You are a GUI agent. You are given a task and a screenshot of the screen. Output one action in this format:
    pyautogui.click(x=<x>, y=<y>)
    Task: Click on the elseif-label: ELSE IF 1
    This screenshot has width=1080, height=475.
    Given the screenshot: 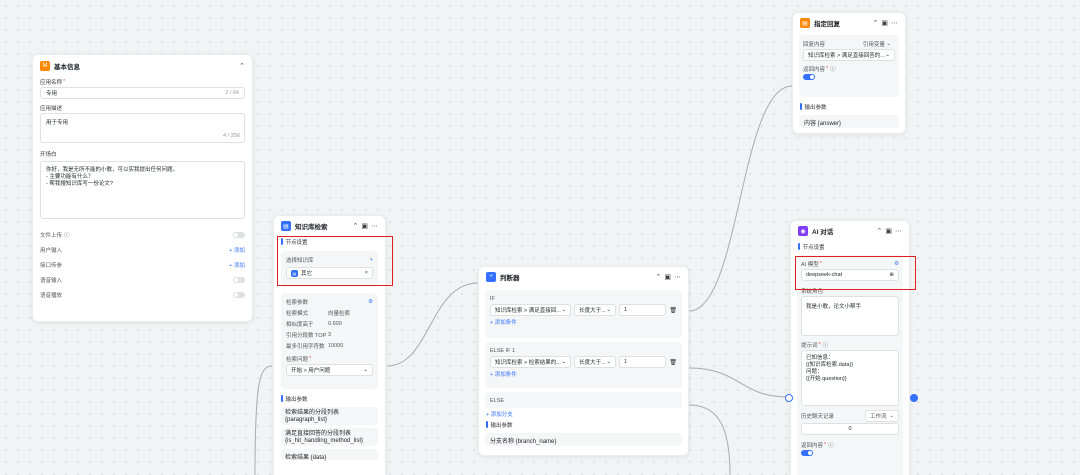 What is the action you would take?
    pyautogui.click(x=503, y=350)
    